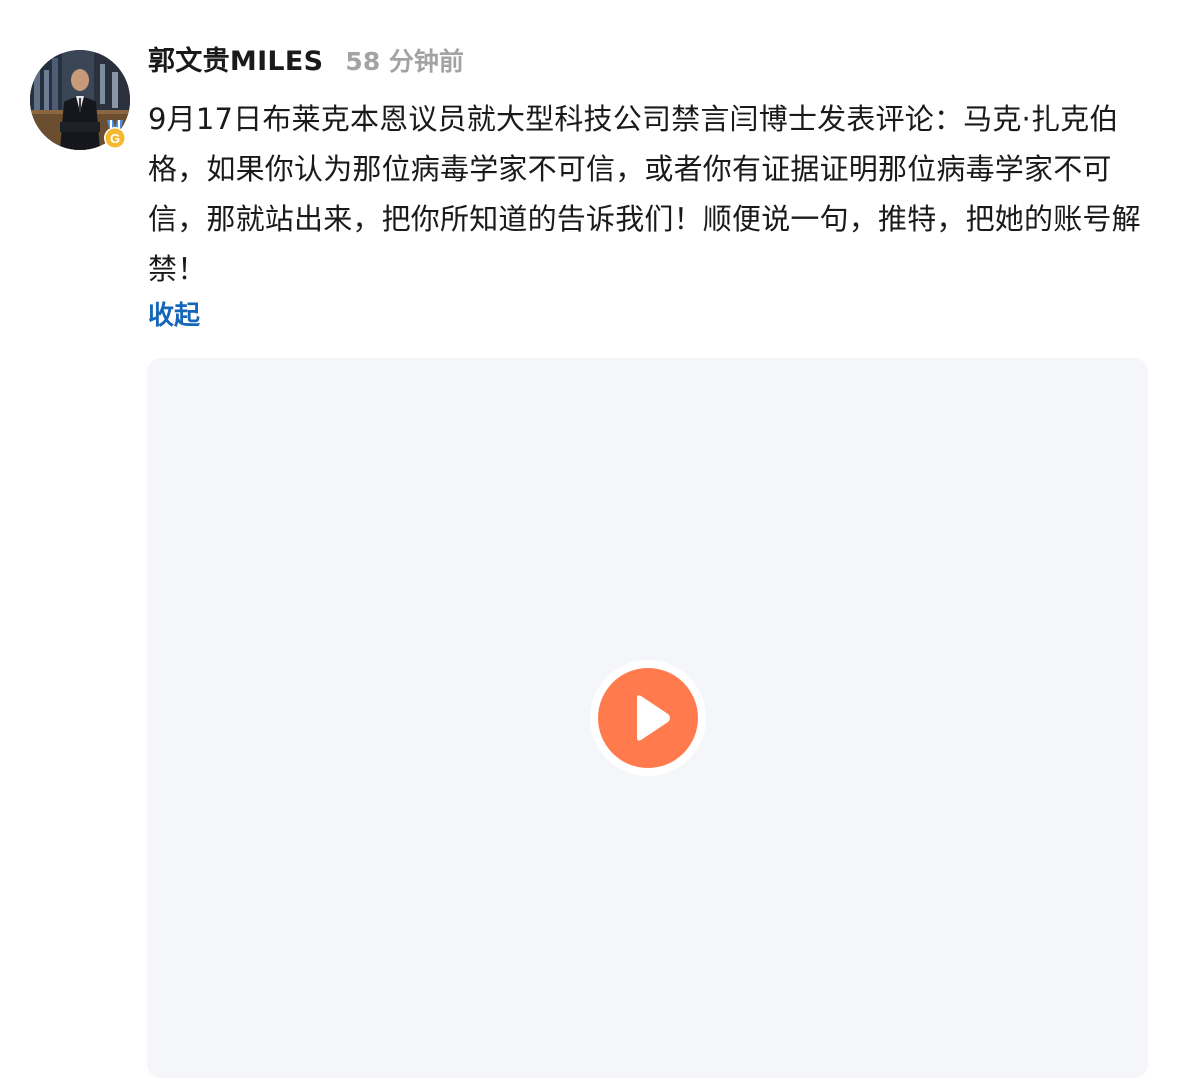 This screenshot has width=1200, height=1078. I want to click on play-button, so click(648, 718).